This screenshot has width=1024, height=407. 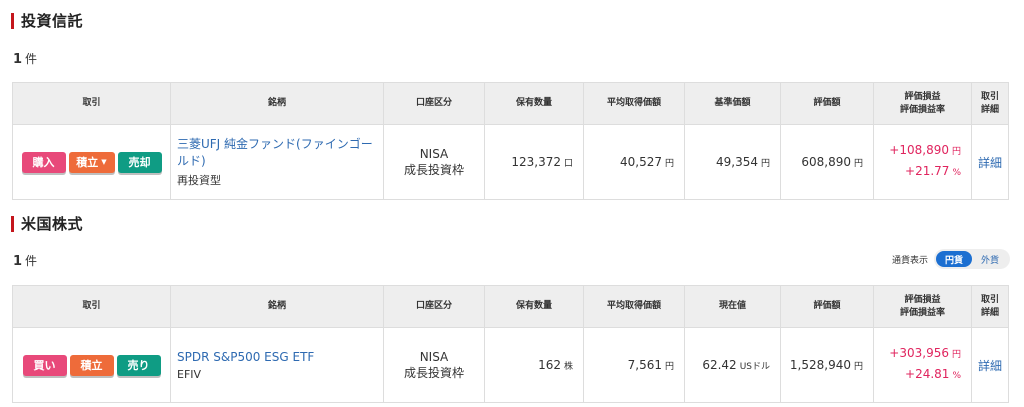 I want to click on avg-cost-cell: 7,561 円, so click(x=634, y=365).